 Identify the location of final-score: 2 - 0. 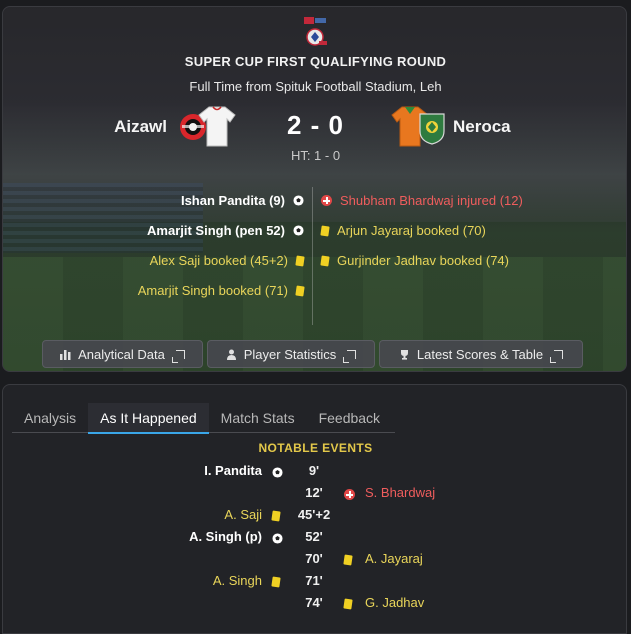
(315, 125).